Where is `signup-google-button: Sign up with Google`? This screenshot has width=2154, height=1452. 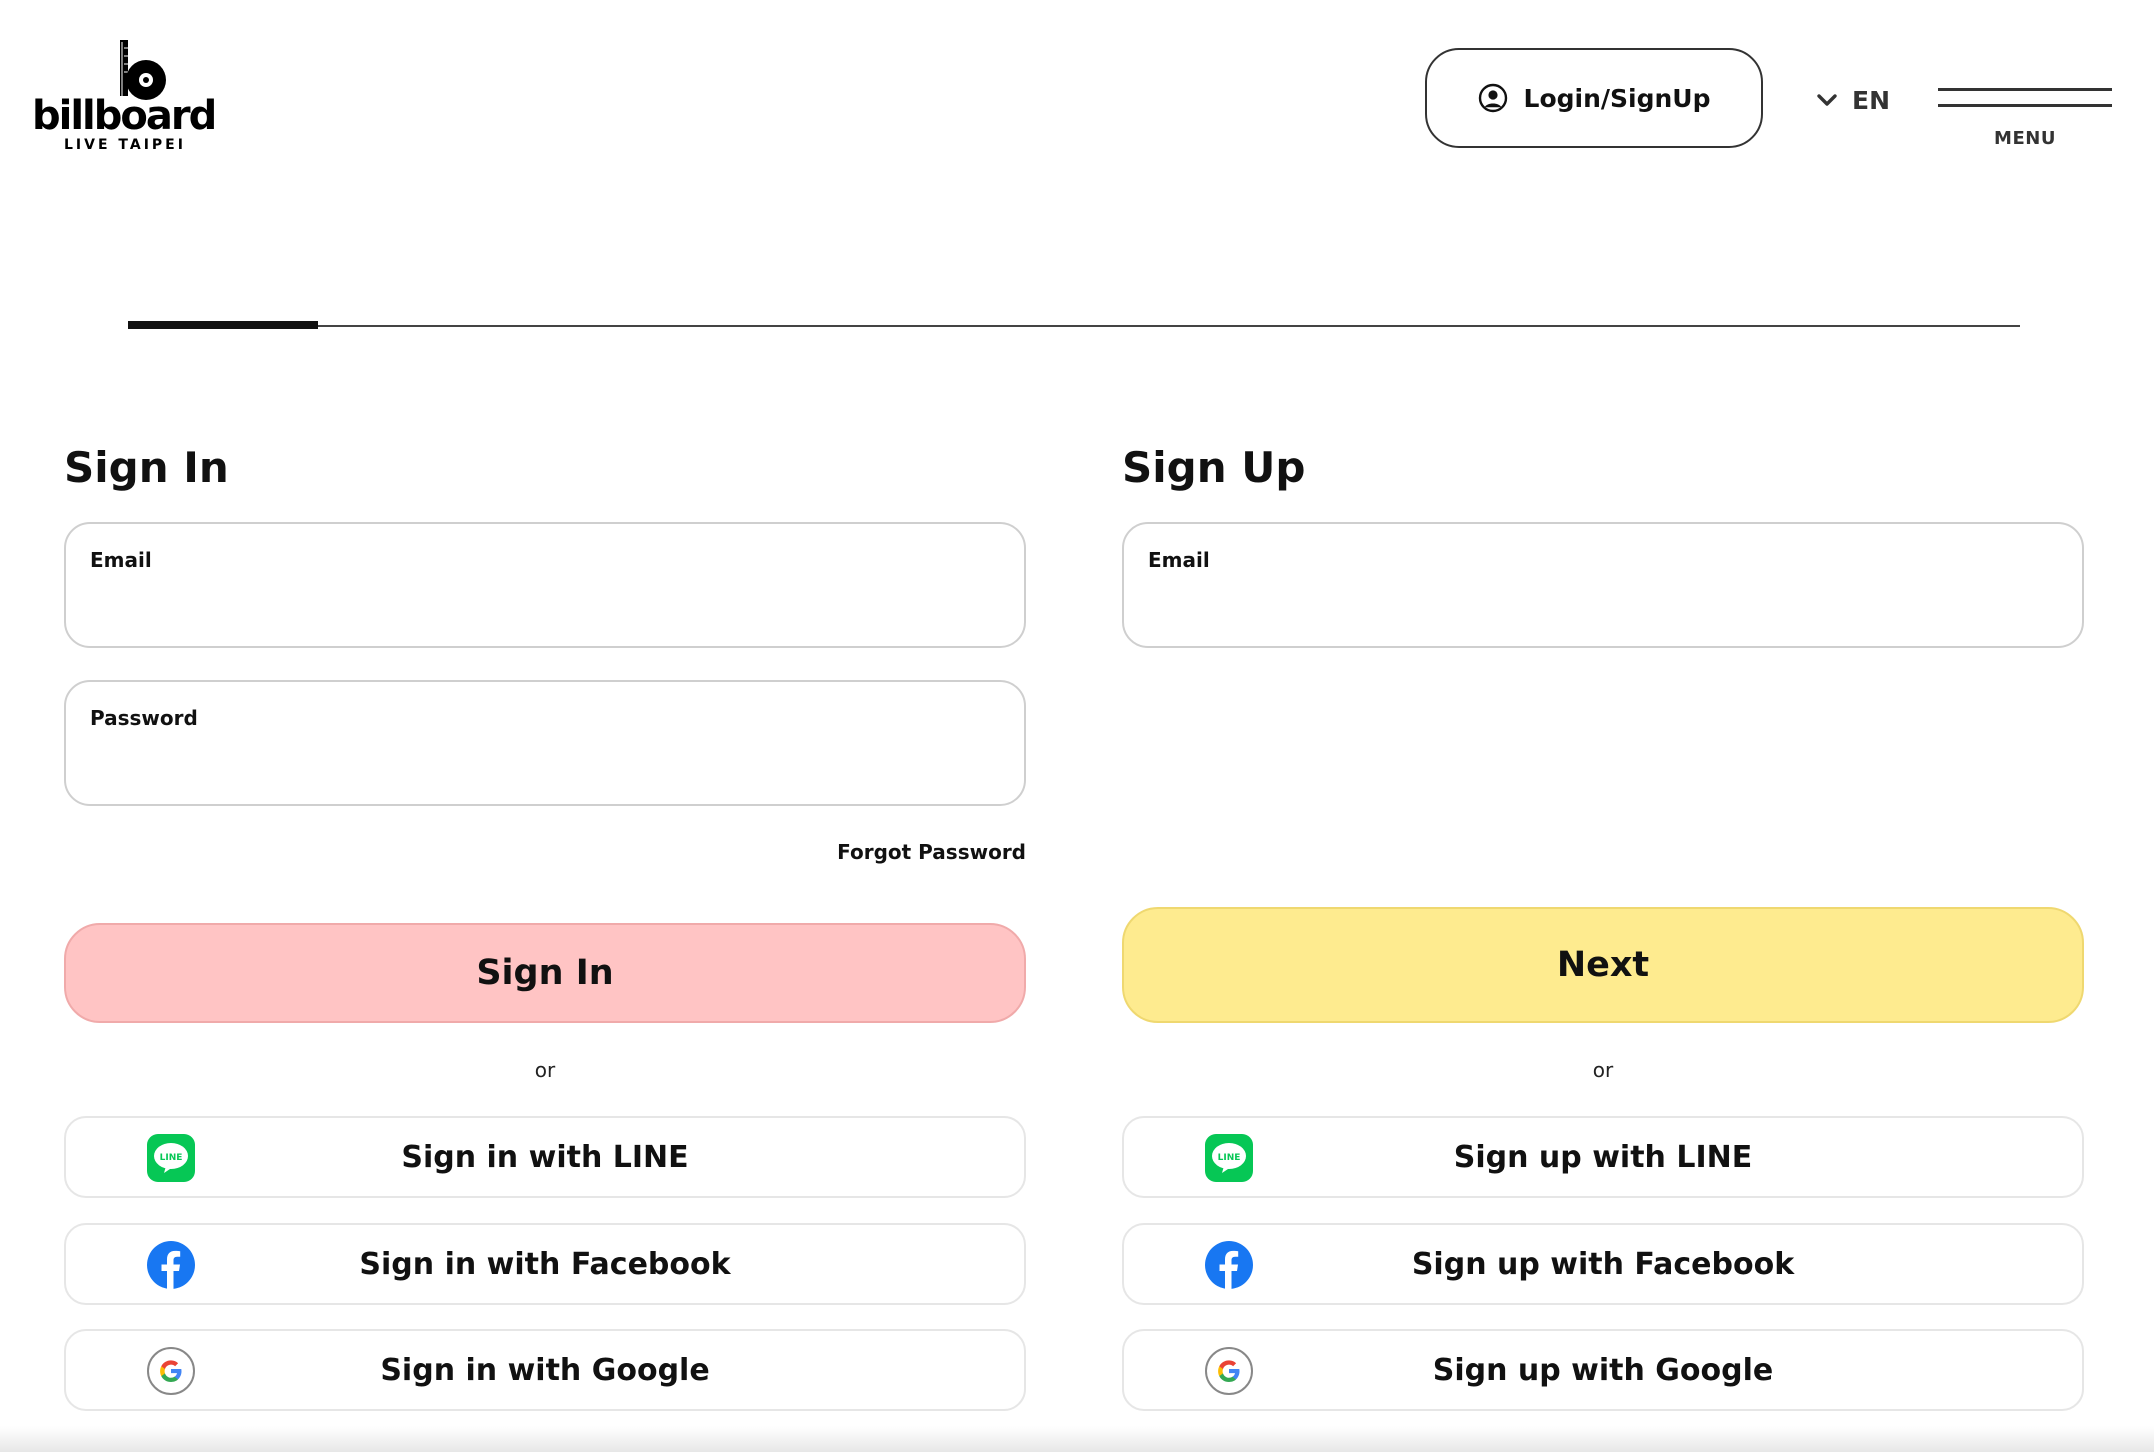
signup-google-button: Sign up with Google is located at coordinates (1603, 1370).